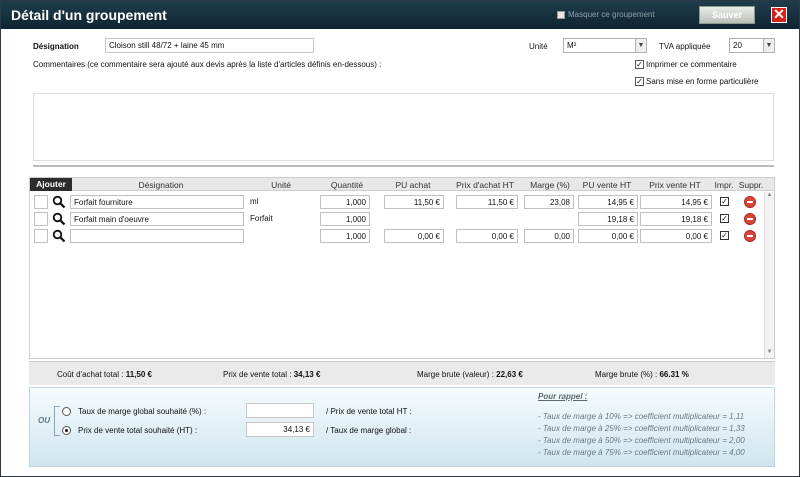 The height and width of the screenshot is (477, 800). I want to click on marge-pct-value: 66.31 %, so click(674, 374).